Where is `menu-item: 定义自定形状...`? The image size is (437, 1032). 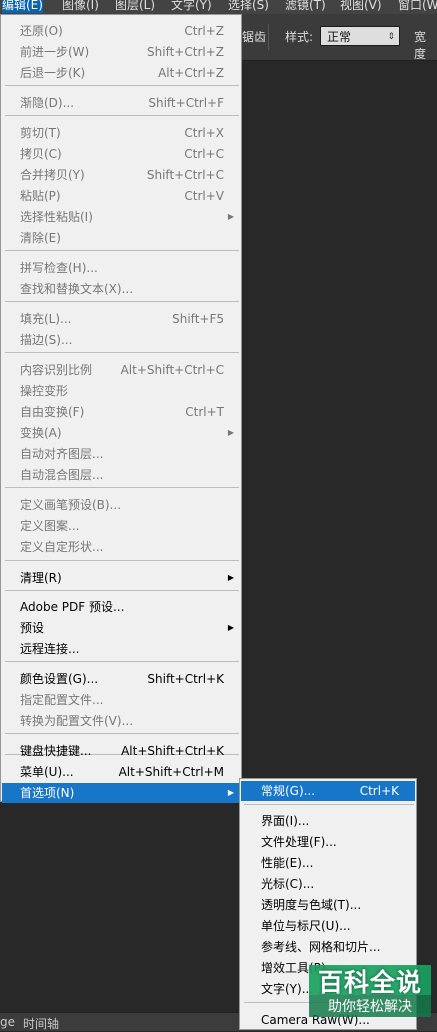
menu-item: 定义自定形状... is located at coordinates (121, 547).